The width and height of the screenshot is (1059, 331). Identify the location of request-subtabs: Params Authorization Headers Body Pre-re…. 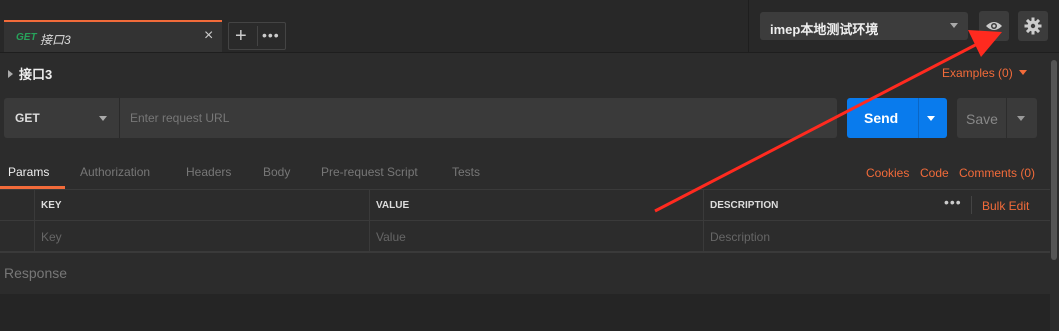
(525, 172).